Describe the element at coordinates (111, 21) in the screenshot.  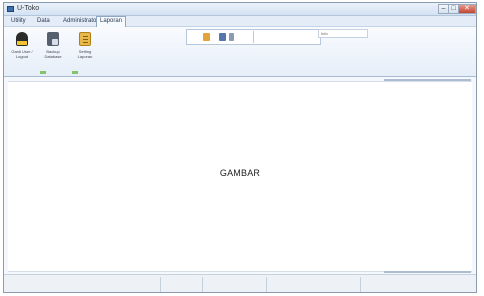
I see `menu-item-laporan: Laporan` at that location.